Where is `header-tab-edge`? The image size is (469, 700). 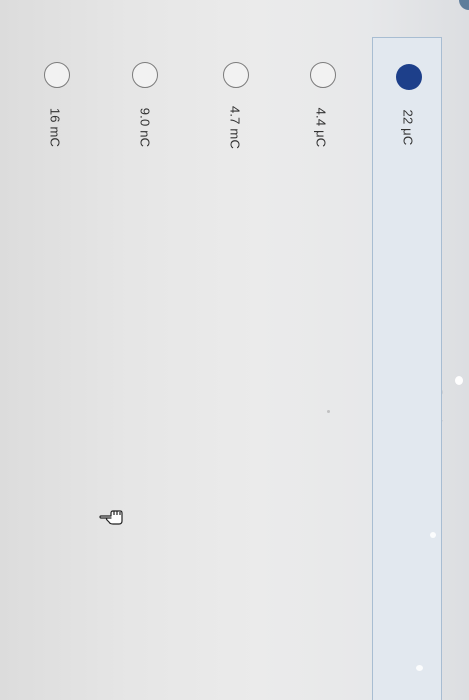 header-tab-edge is located at coordinates (464, 5).